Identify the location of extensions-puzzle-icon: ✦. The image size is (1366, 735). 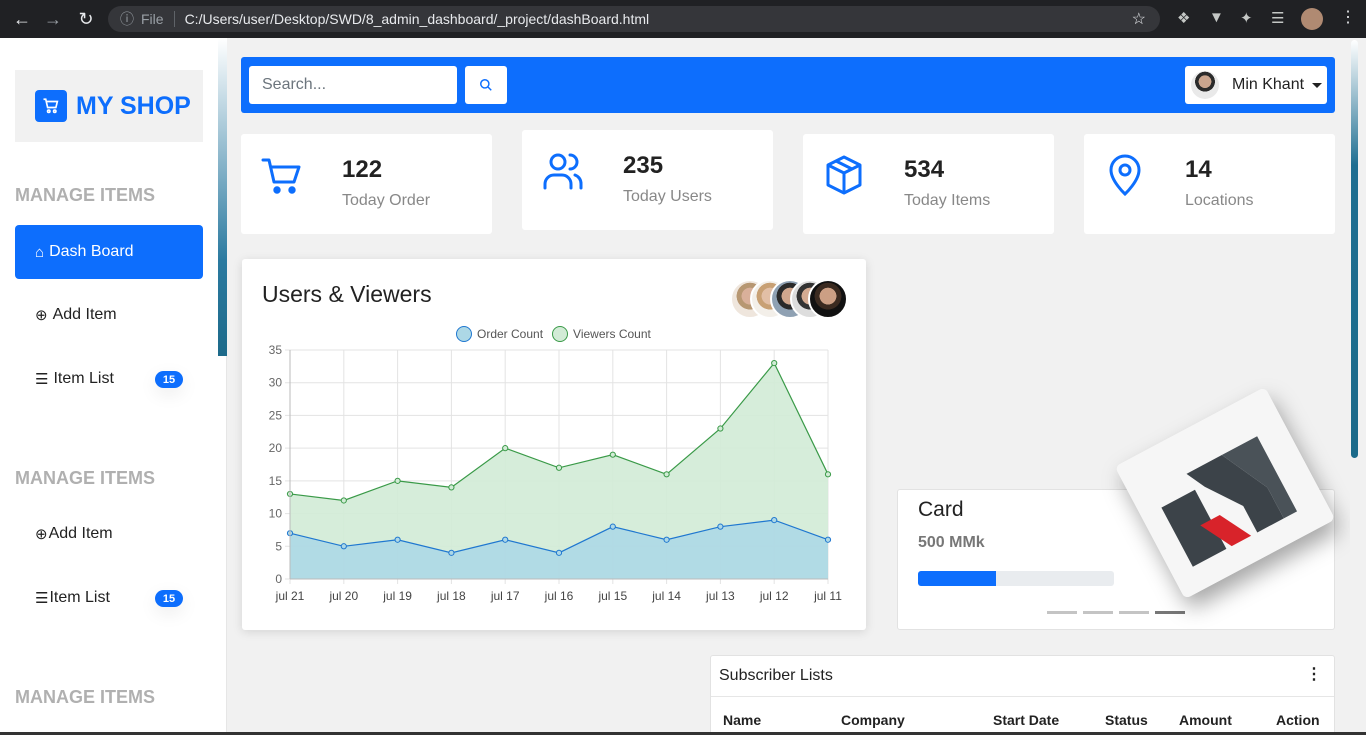
(1246, 18).